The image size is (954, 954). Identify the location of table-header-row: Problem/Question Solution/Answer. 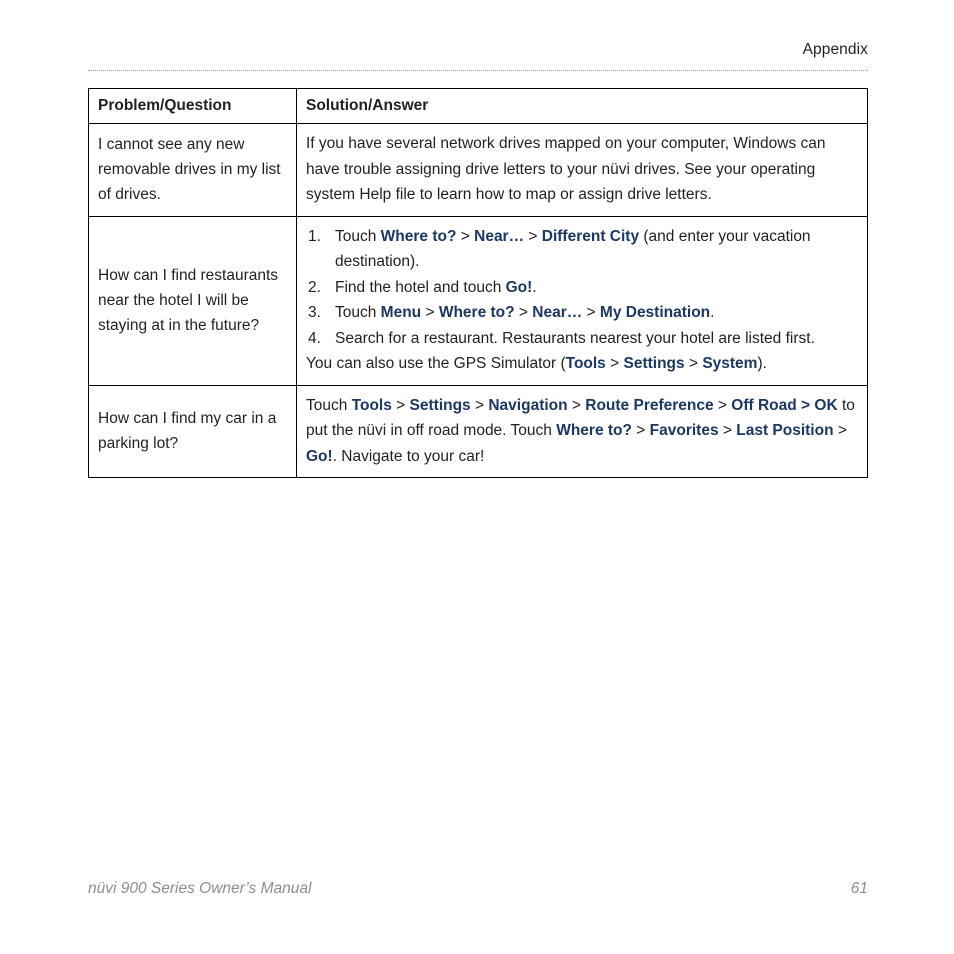
(478, 106).